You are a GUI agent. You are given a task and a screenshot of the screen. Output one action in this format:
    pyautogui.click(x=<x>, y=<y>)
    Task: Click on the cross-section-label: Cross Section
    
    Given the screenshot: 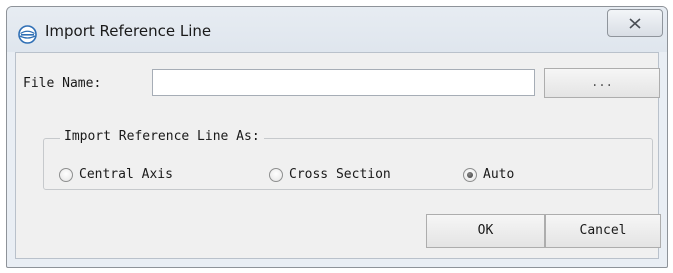 What is the action you would take?
    pyautogui.click(x=340, y=174)
    